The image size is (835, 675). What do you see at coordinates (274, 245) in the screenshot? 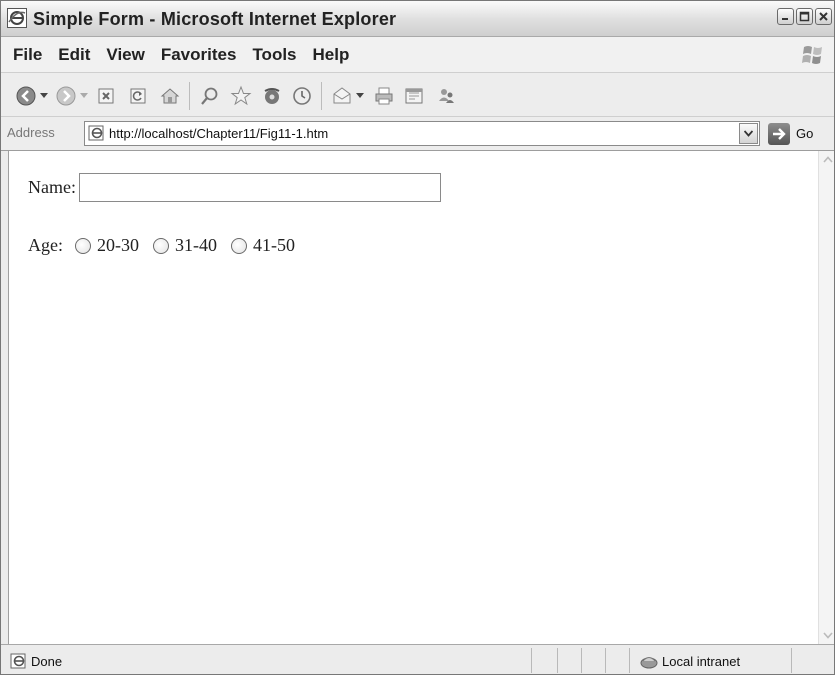
I see `age-option-label: 41-50` at bounding box center [274, 245].